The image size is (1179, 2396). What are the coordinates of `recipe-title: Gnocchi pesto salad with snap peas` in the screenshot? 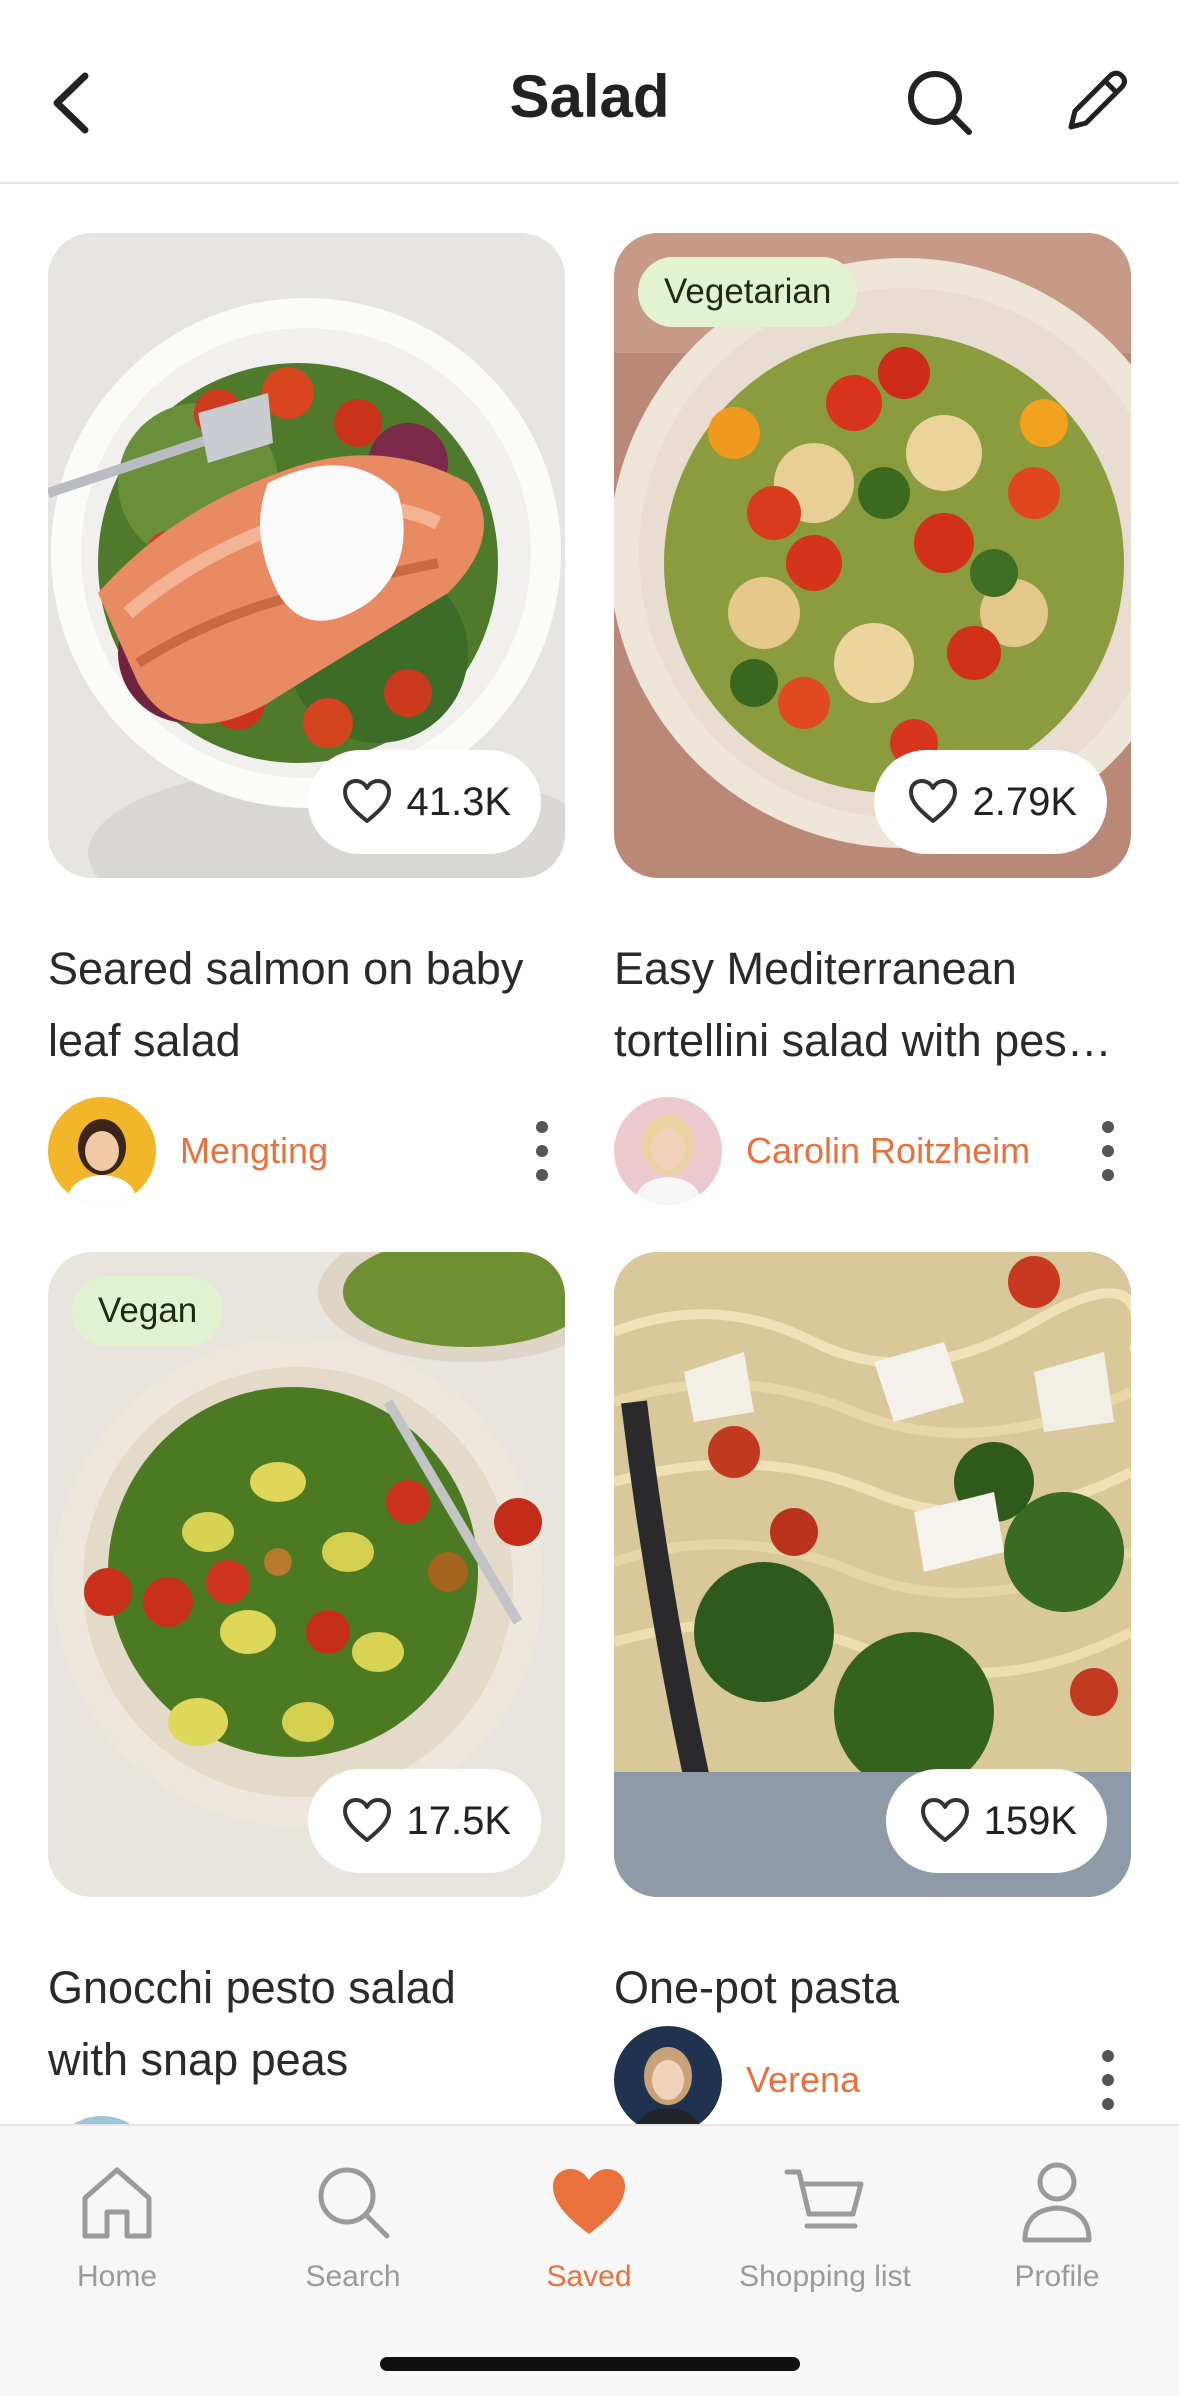 It's located at (306, 2024).